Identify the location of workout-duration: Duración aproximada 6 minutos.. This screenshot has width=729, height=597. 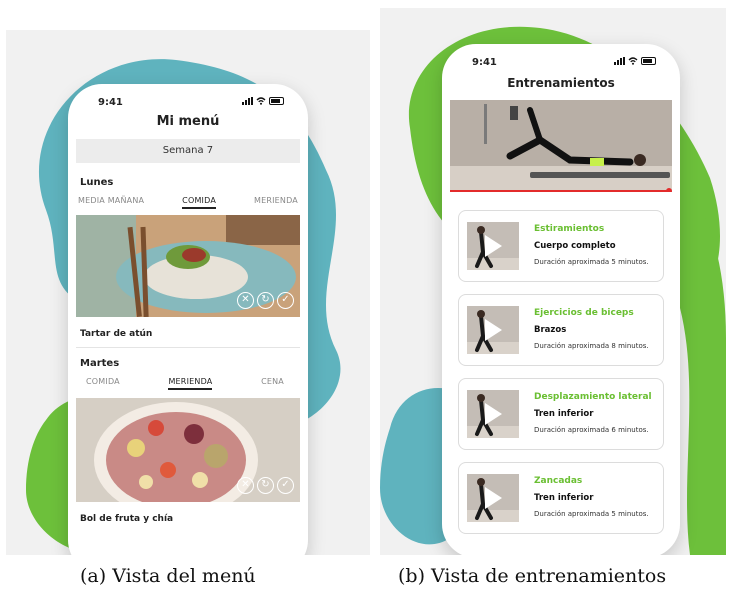
(591, 430).